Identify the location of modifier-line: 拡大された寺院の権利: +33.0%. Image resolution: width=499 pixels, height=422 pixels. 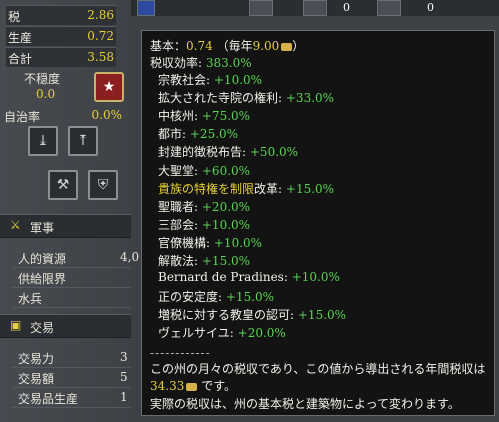
(246, 97).